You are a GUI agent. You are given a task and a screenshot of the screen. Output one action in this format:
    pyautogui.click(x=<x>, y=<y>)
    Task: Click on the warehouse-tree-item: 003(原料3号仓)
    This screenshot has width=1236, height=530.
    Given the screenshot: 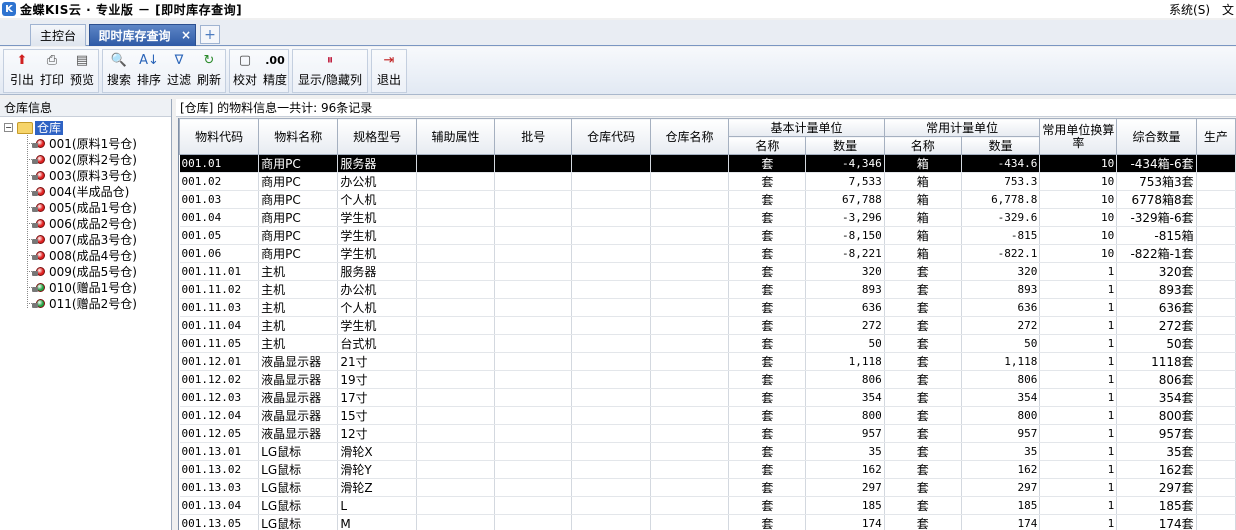 What is the action you would take?
    pyautogui.click(x=82, y=175)
    